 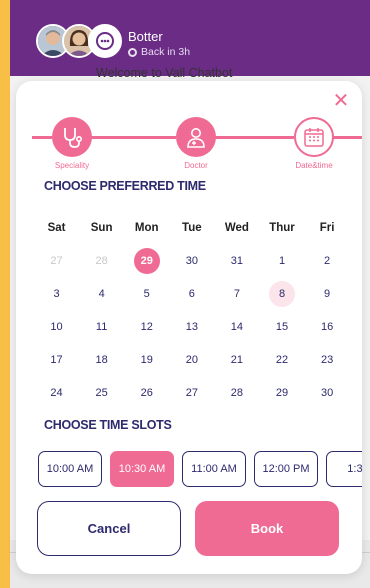 What do you see at coordinates (267, 528) in the screenshot?
I see `book-button: Book` at bounding box center [267, 528].